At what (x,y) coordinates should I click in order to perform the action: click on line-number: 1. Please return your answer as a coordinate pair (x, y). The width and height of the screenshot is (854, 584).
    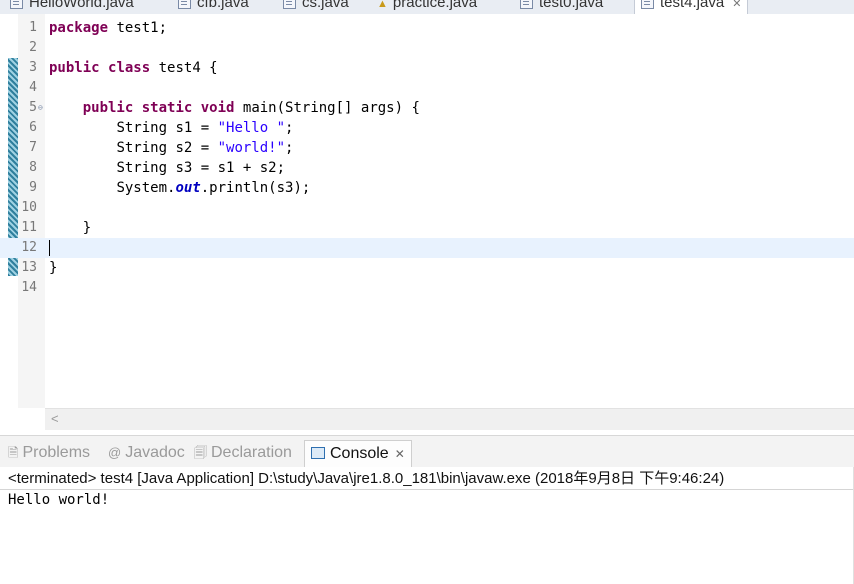
    Looking at the image, I should click on (33, 27).